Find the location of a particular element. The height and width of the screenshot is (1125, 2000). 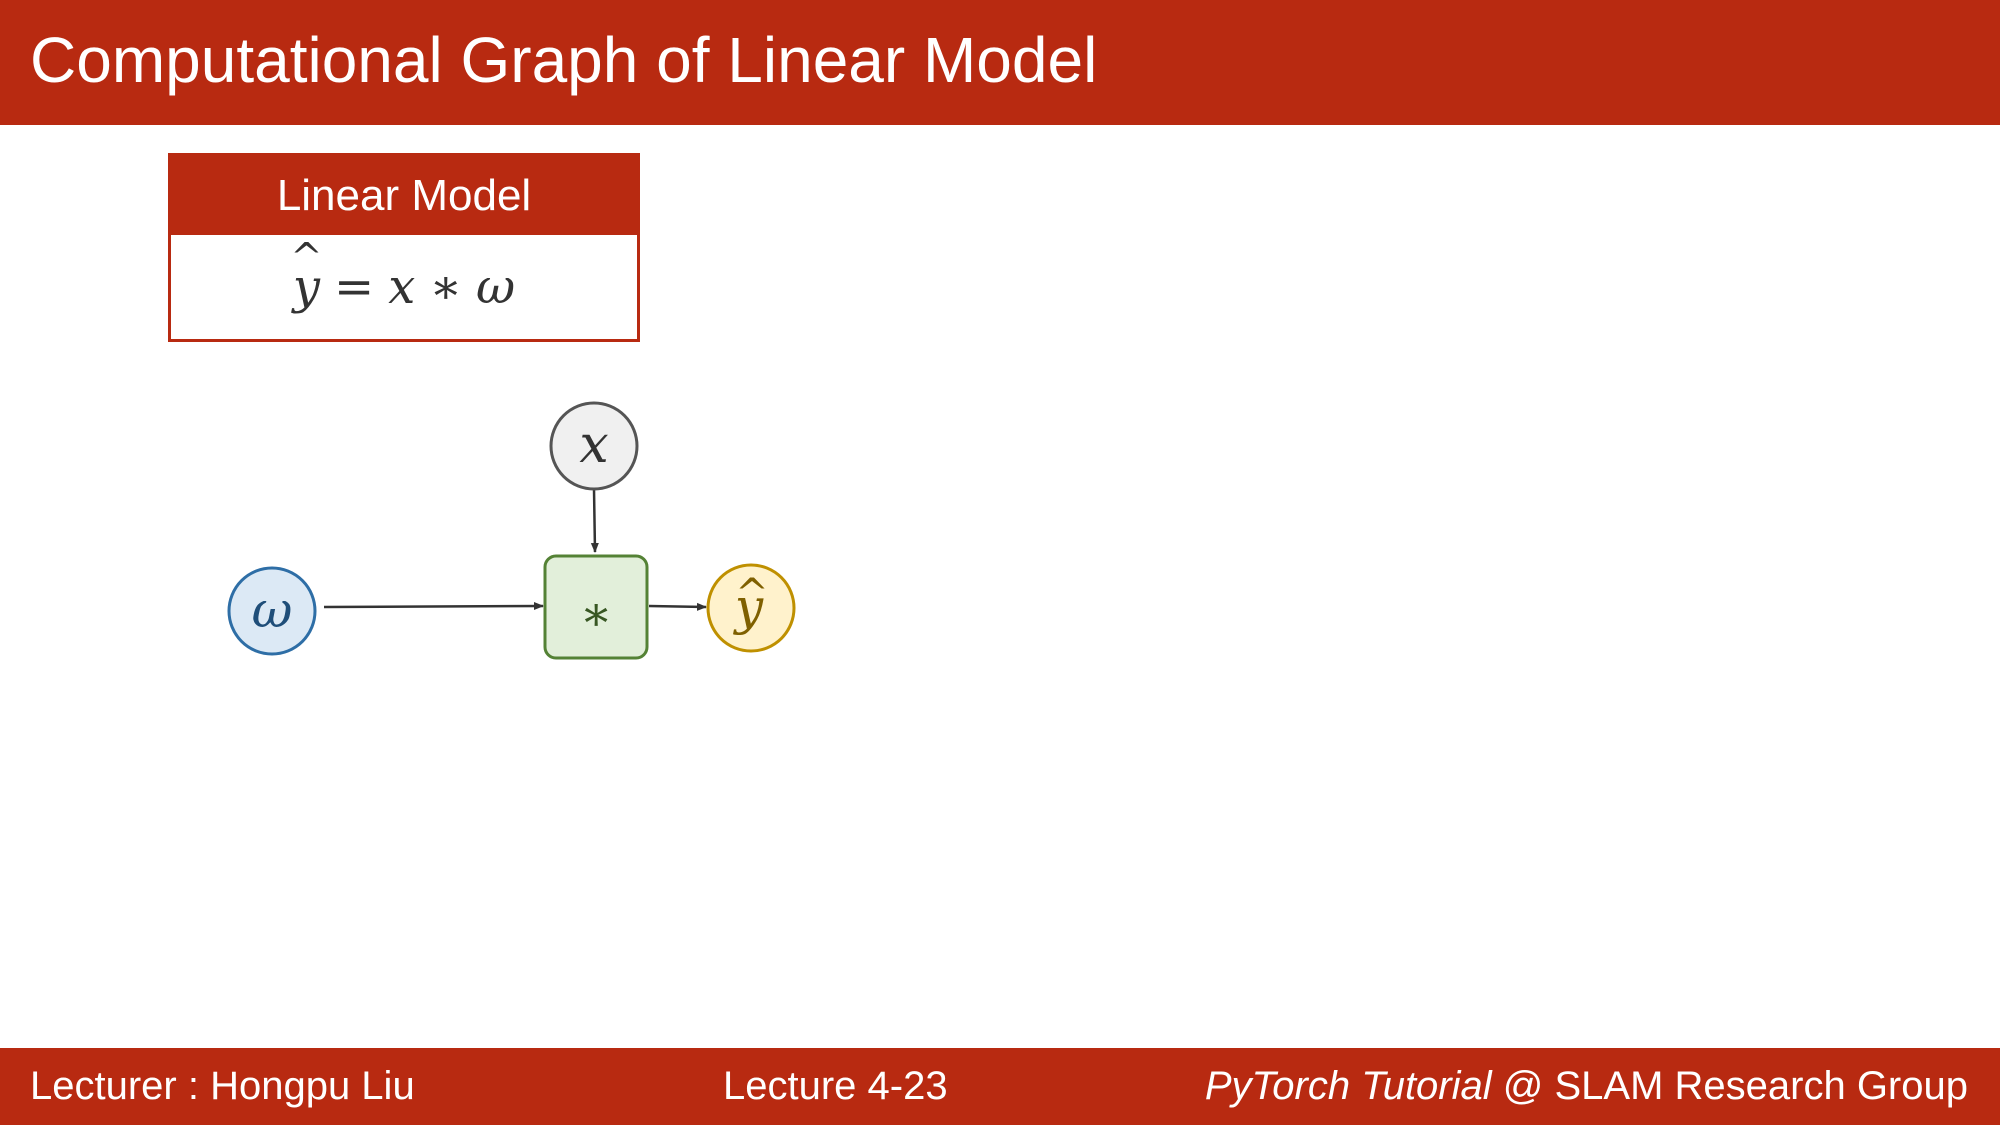

node-x-label: x is located at coordinates (593, 445).